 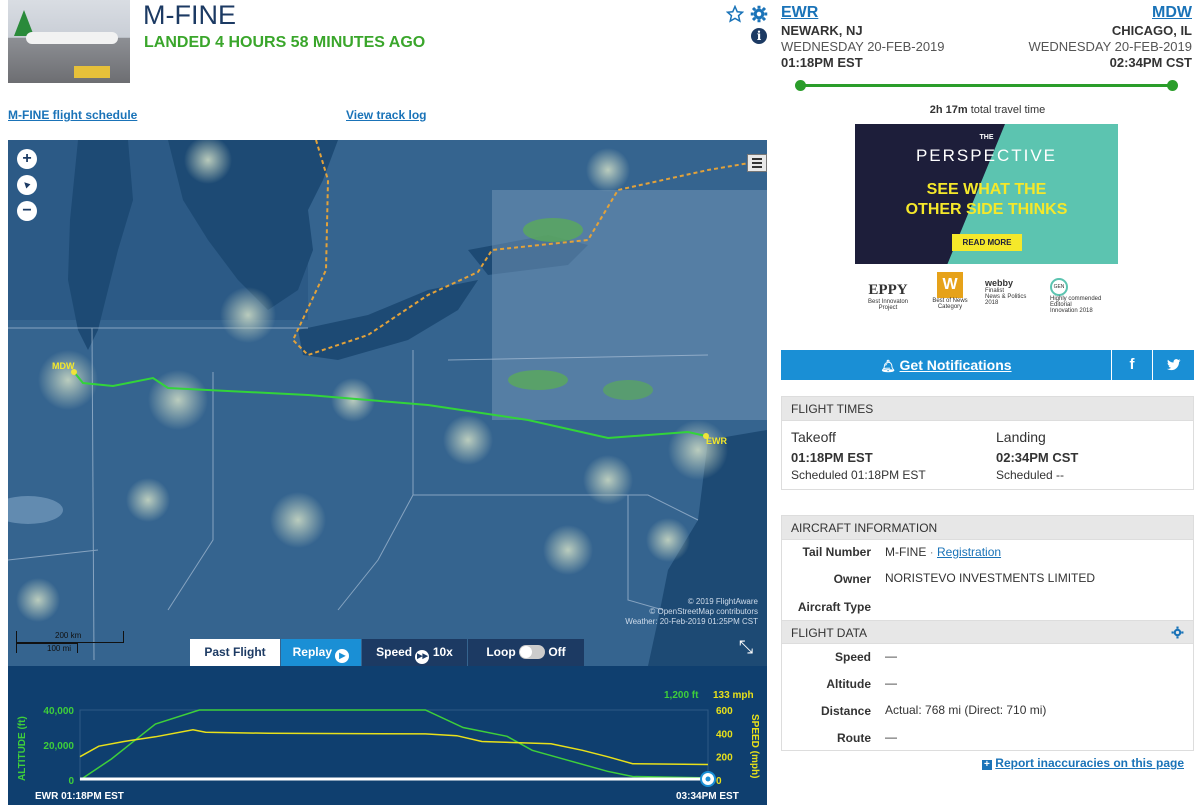 What do you see at coordinates (1037, 457) in the screenshot?
I see `landing-time: 02:34PM CST` at bounding box center [1037, 457].